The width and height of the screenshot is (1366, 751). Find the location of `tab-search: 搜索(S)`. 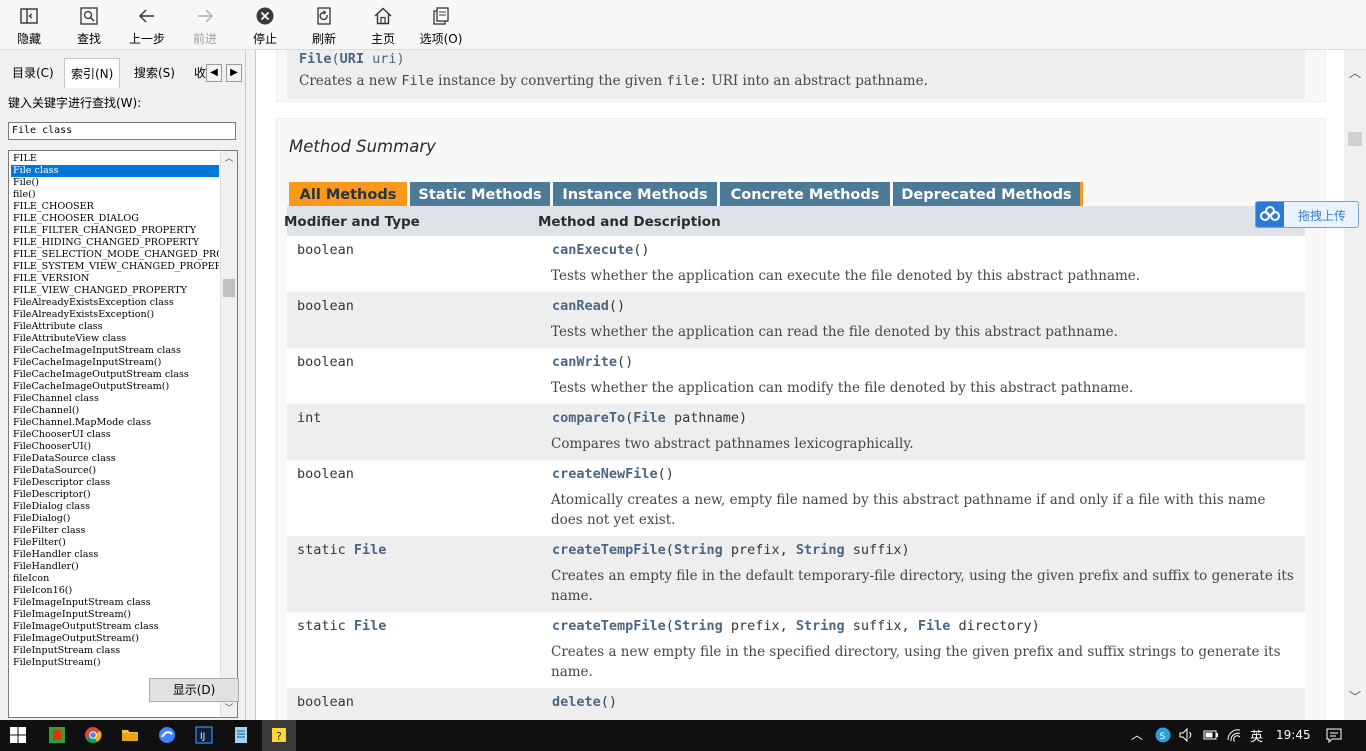

tab-search: 搜索(S) is located at coordinates (154, 73).